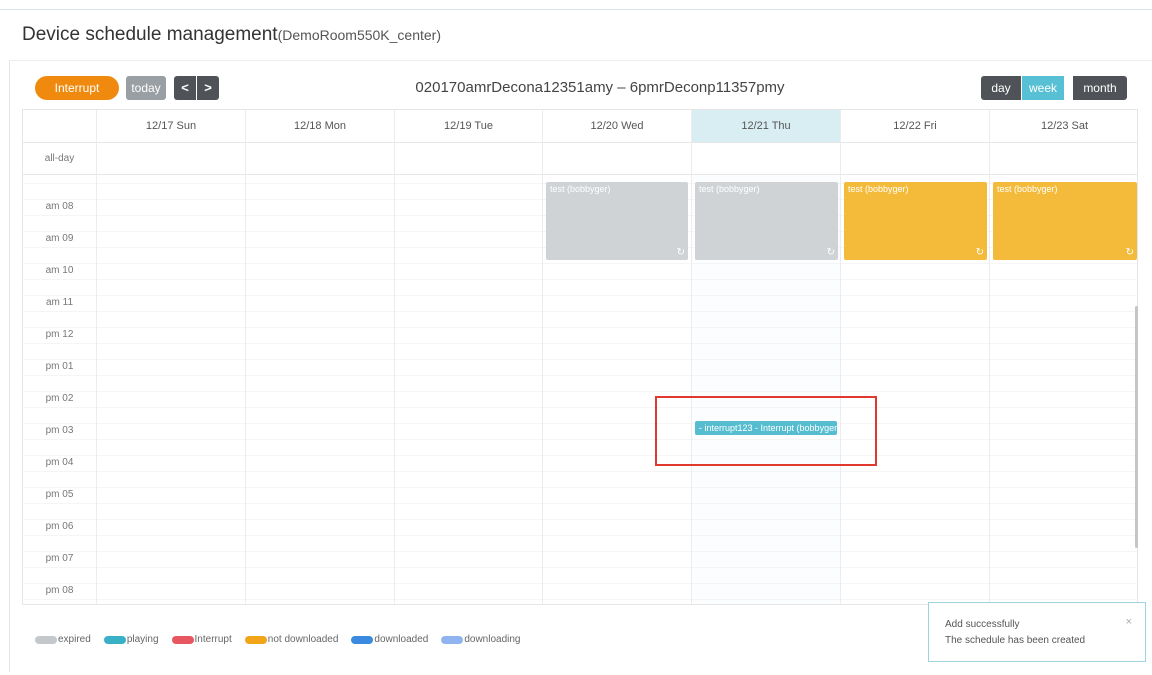  What do you see at coordinates (401, 639) in the screenshot?
I see `legend-label: downloaded` at bounding box center [401, 639].